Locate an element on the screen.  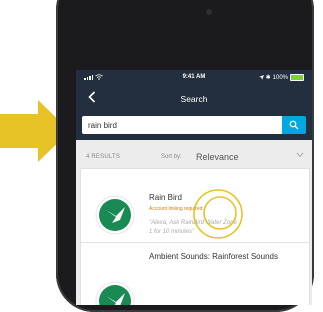
status-bar: 9:41 AM ✱ 100% is located at coordinates (194, 78).